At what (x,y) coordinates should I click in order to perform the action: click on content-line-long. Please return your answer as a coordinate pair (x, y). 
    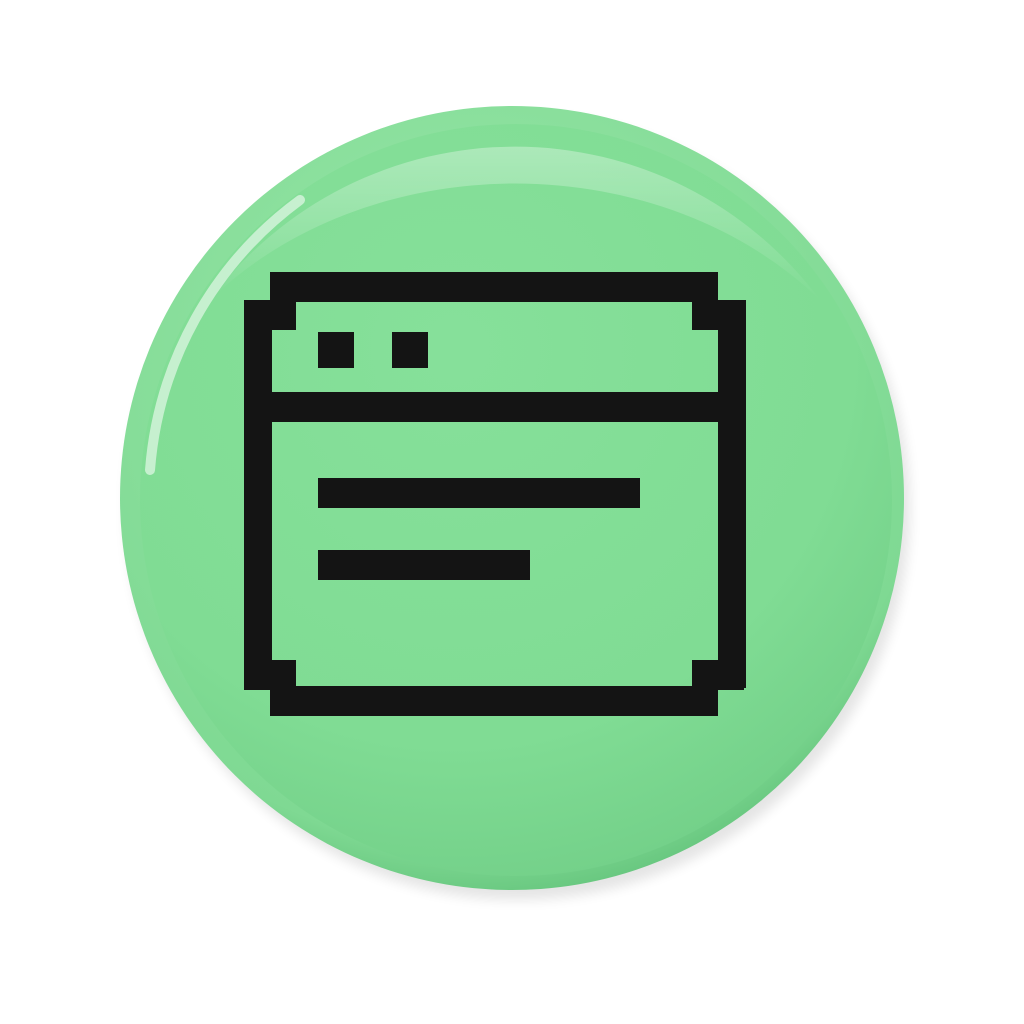
    Looking at the image, I should click on (479, 493).